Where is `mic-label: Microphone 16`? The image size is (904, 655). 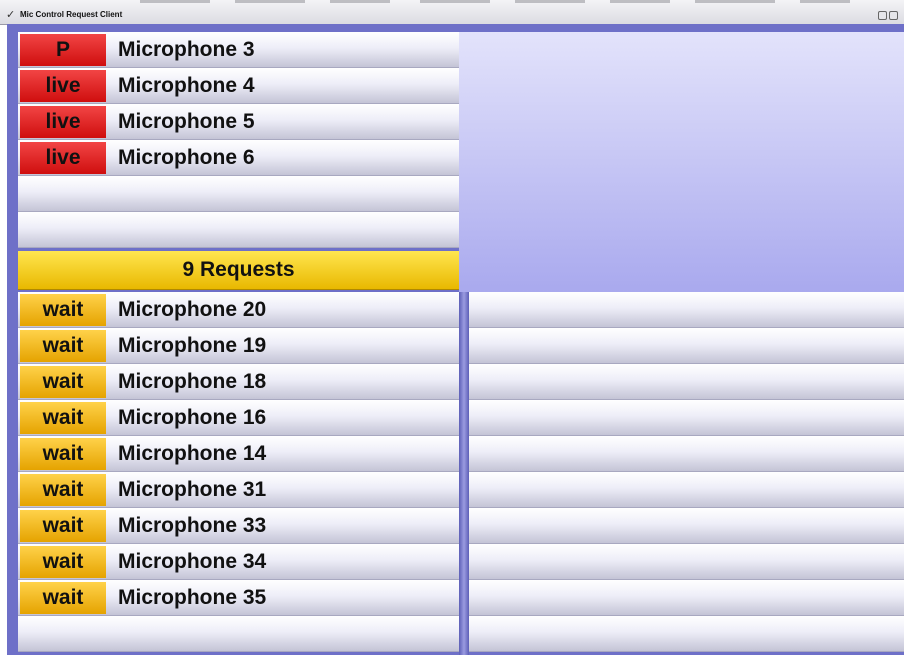
mic-label: Microphone 16 is located at coordinates (192, 417).